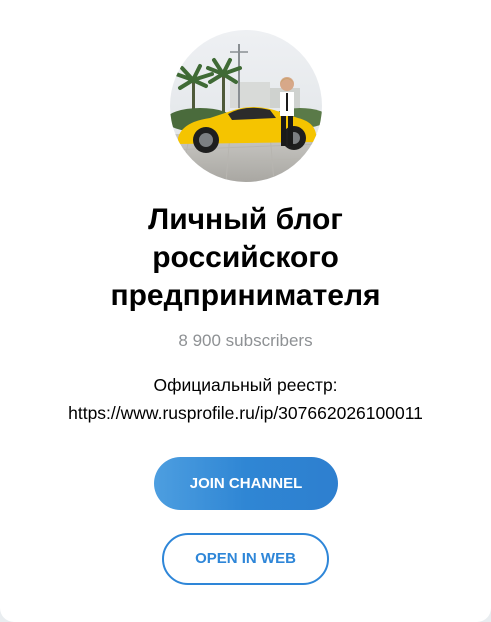 This screenshot has width=491, height=622. I want to click on join-channel-button: JOIN CHANNEL, so click(246, 483).